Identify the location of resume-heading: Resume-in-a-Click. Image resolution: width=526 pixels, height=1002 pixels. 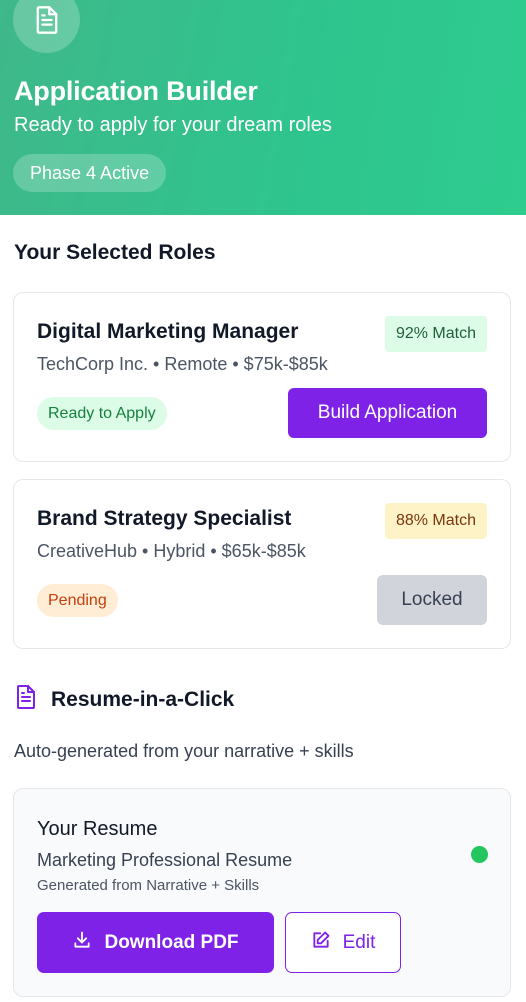
(124, 699).